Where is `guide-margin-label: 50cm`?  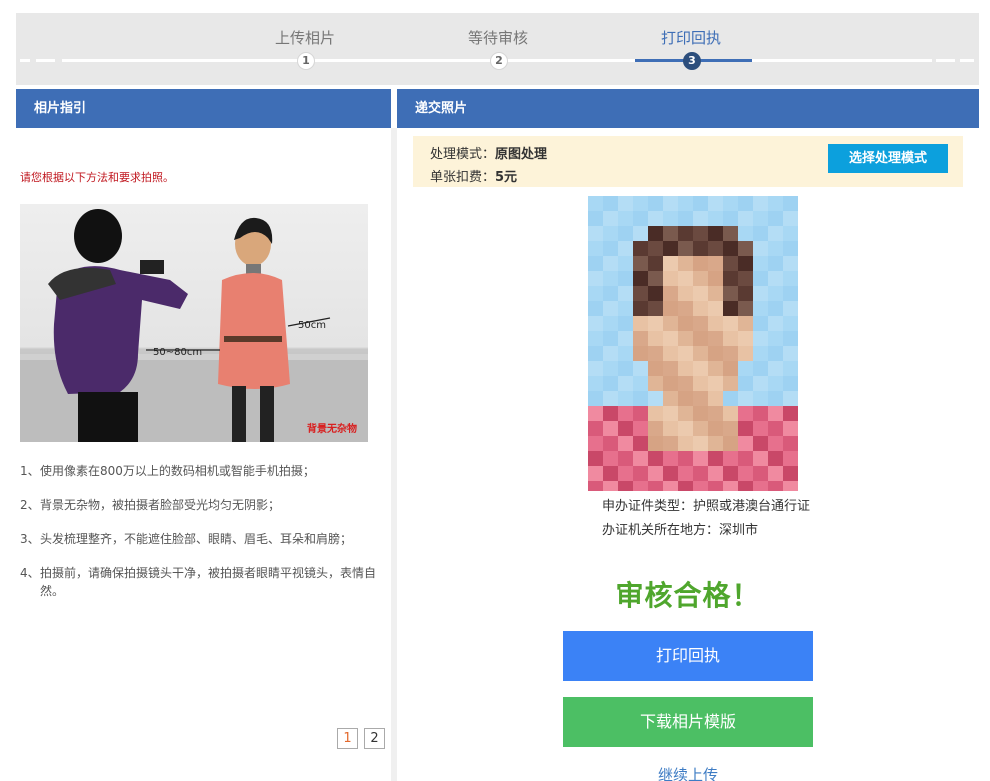 guide-margin-label: 50cm is located at coordinates (312, 325).